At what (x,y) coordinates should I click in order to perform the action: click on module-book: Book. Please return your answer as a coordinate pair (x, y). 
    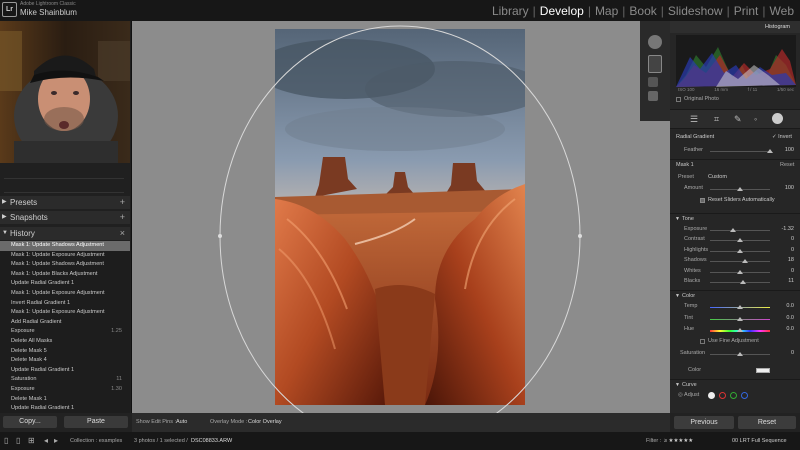
    Looking at the image, I should click on (642, 11).